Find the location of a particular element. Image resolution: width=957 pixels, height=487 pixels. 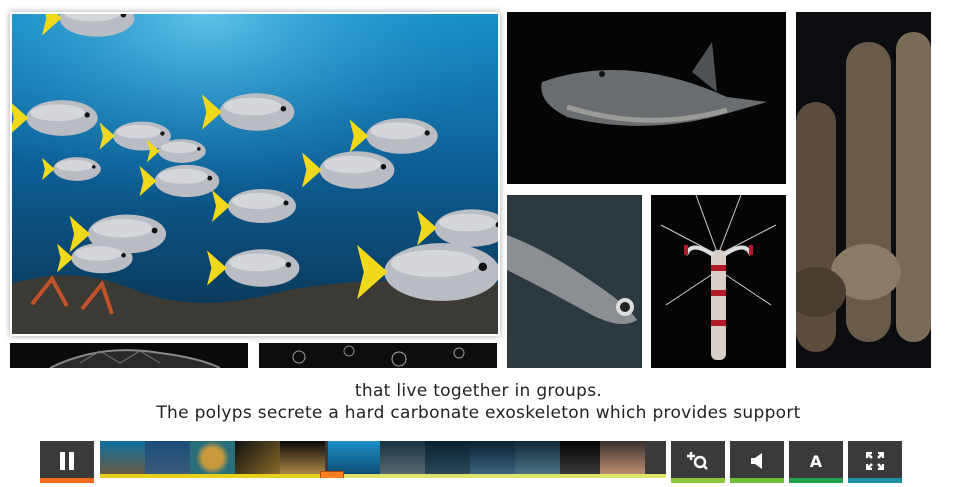

text-toggle-stripe is located at coordinates (816, 480).